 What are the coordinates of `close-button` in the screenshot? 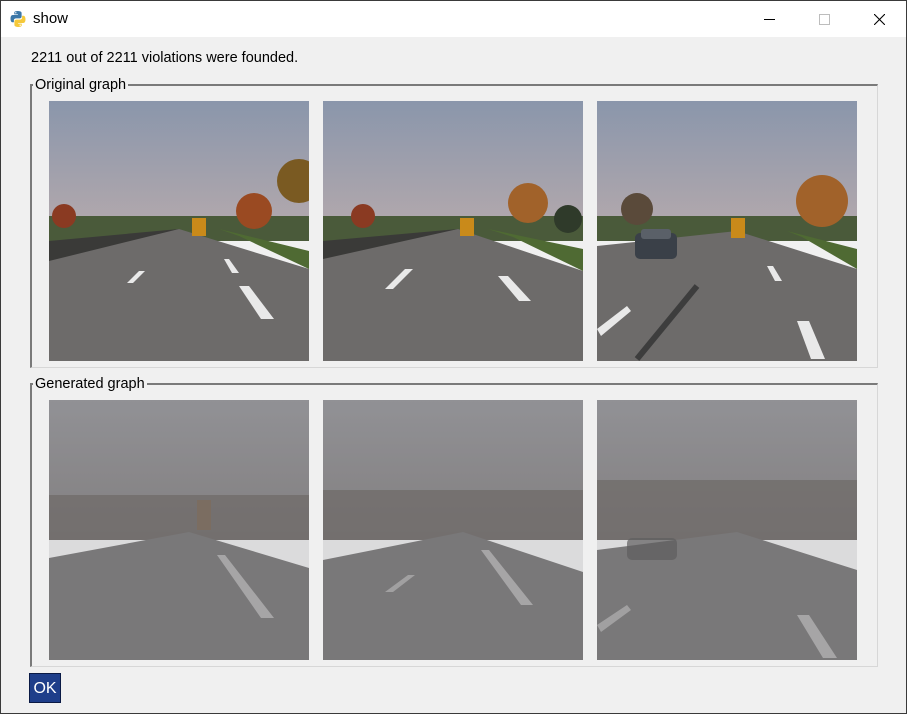 It's located at (879, 19).